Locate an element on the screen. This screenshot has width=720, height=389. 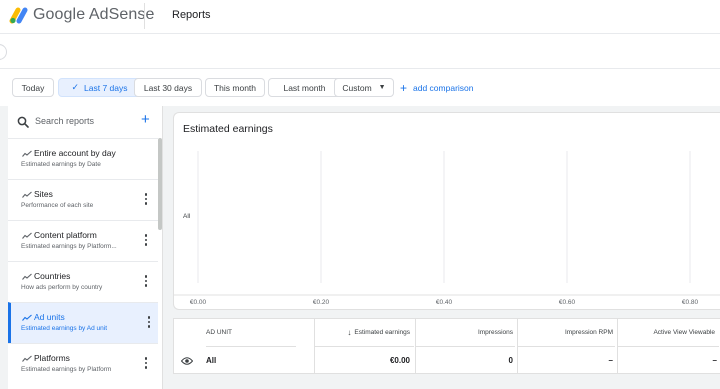
add-report-button: + is located at coordinates (145, 119).